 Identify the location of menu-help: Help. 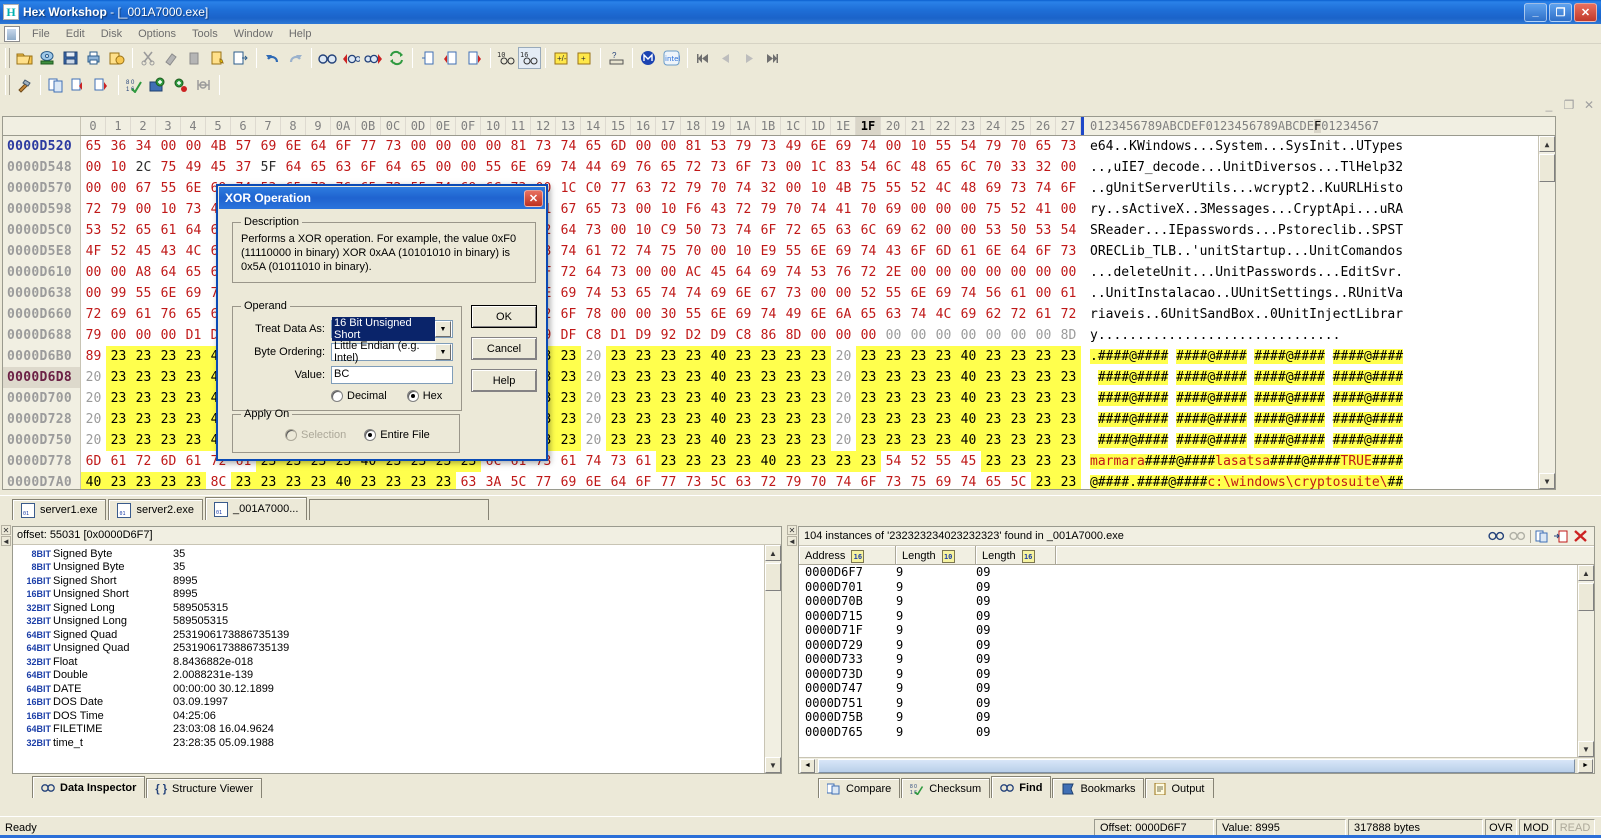
(300, 34).